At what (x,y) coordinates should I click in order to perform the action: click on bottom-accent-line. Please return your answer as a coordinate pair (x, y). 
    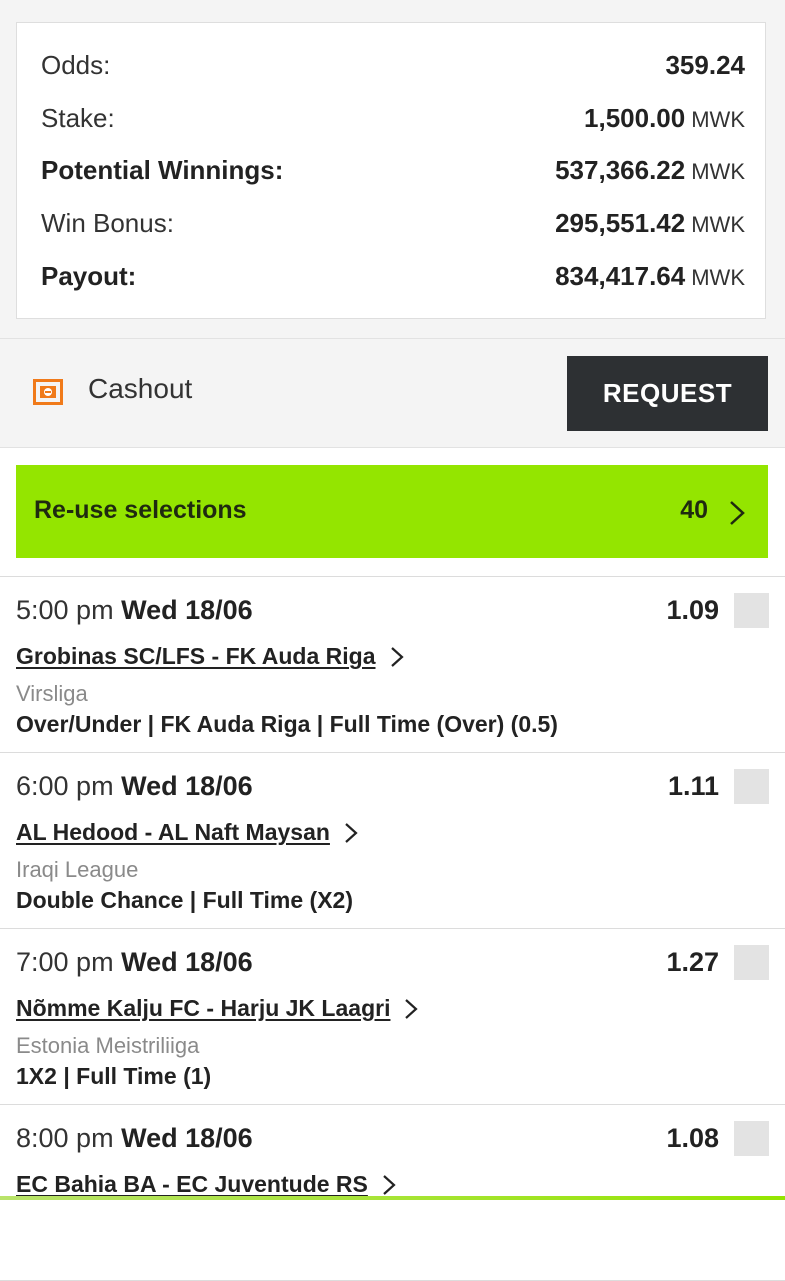
    Looking at the image, I should click on (392, 1198).